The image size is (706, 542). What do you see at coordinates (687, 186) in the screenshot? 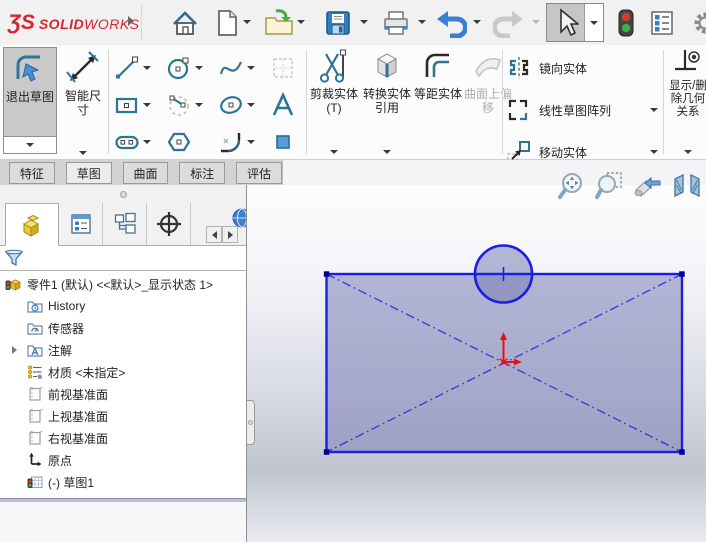
I see `section-view-icon` at bounding box center [687, 186].